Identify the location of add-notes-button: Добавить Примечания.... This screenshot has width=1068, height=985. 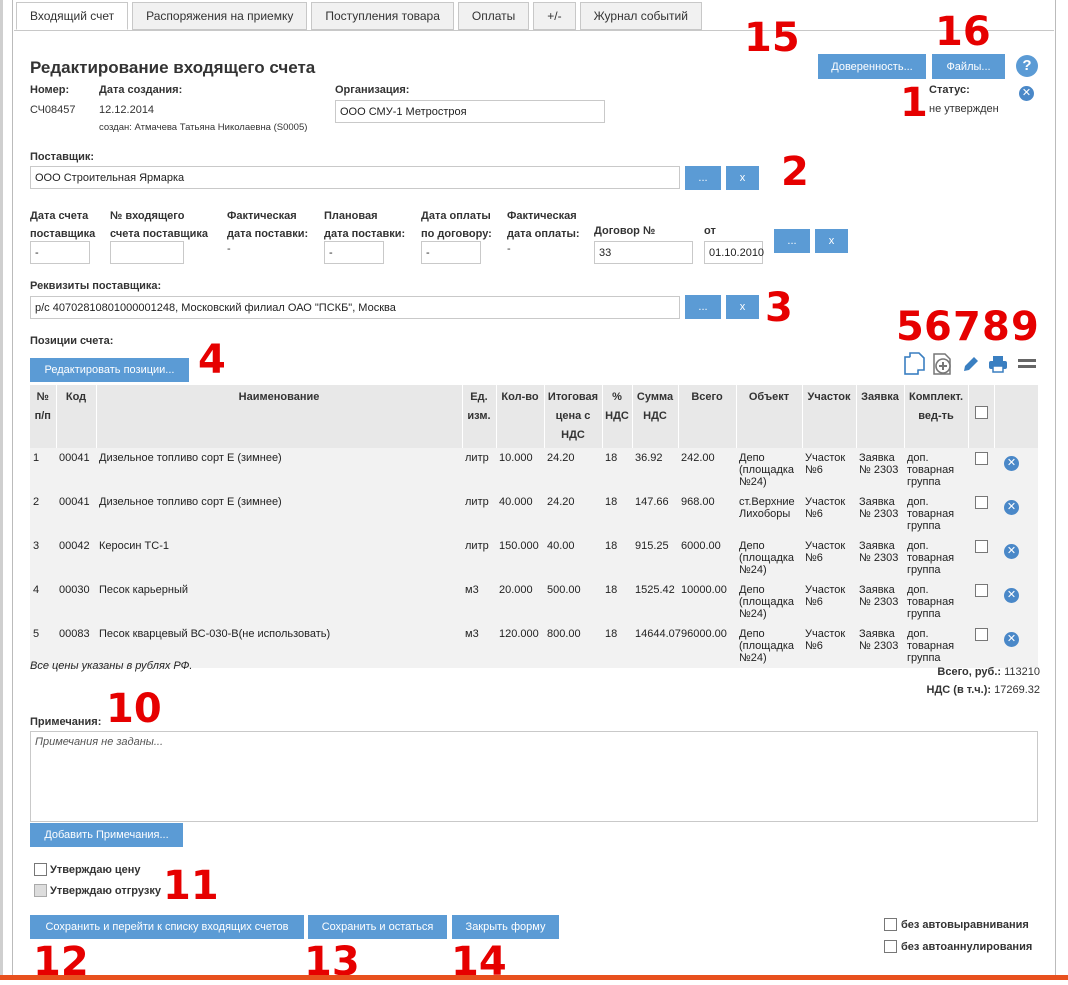
(106, 835).